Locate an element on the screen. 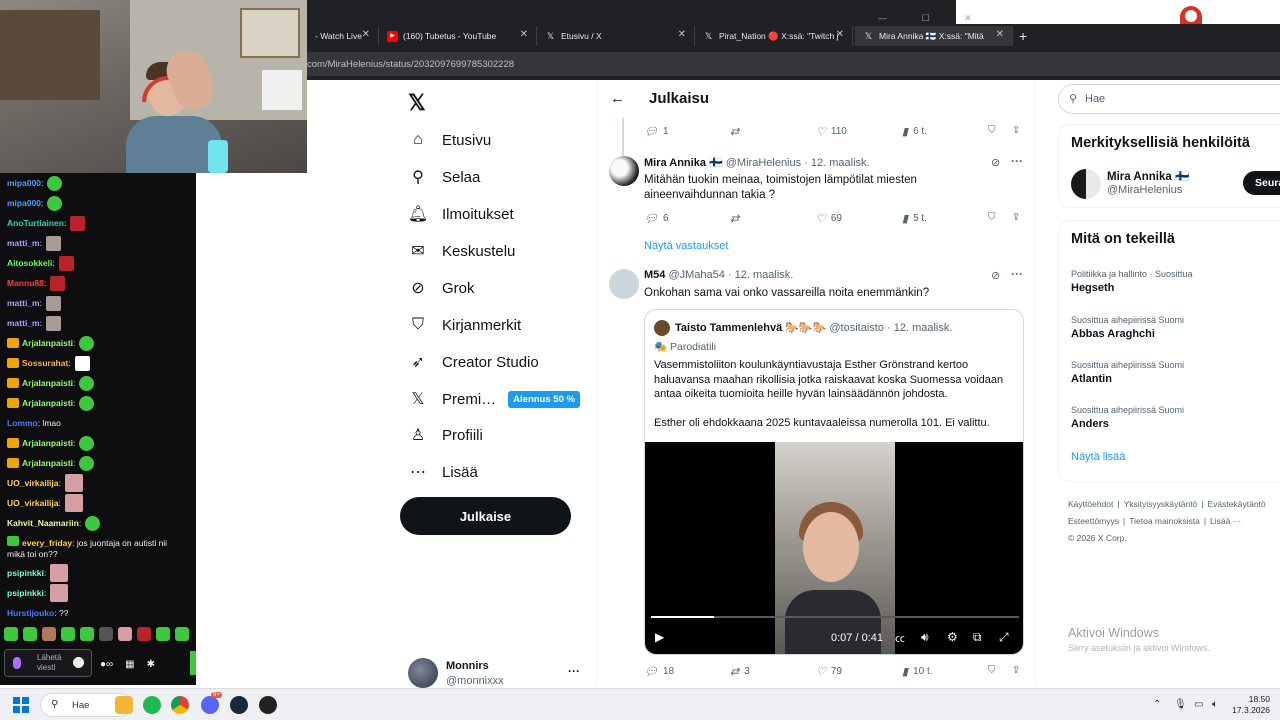 The height and width of the screenshot is (720, 1280). speaker-icon: 🔈︎ is located at coordinates (1215, 704).